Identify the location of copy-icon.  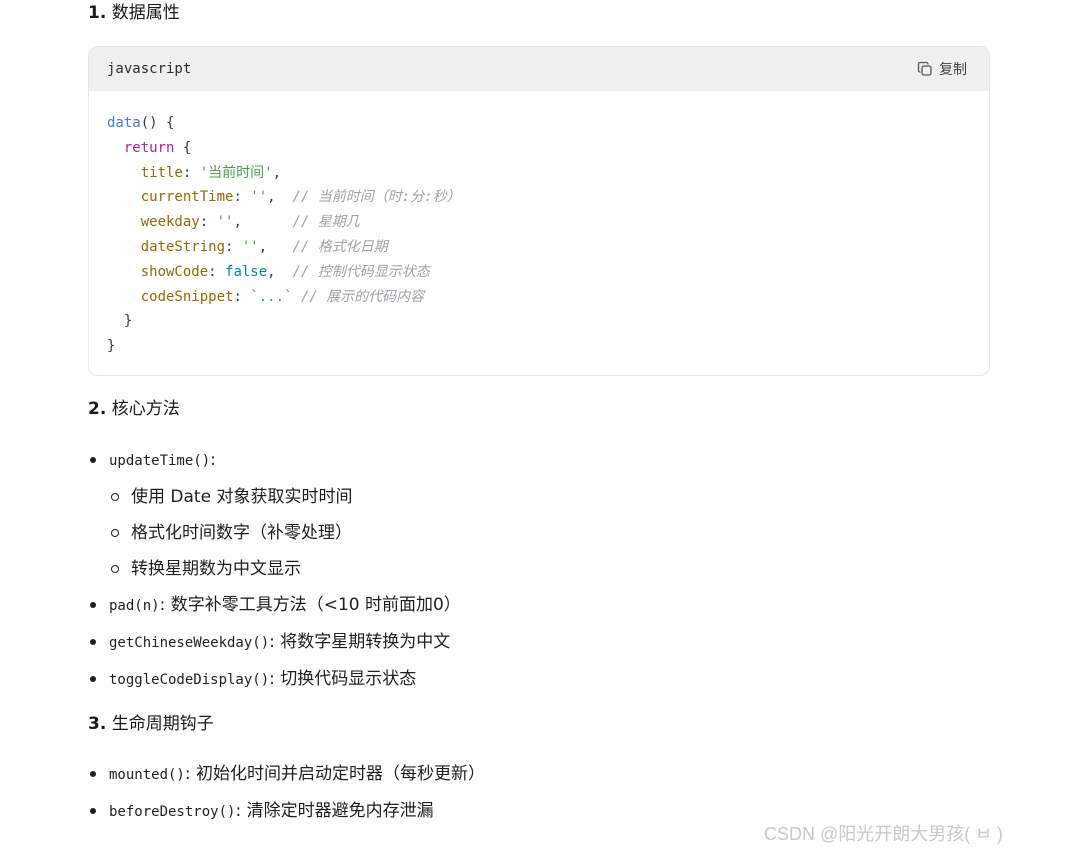
(924, 68).